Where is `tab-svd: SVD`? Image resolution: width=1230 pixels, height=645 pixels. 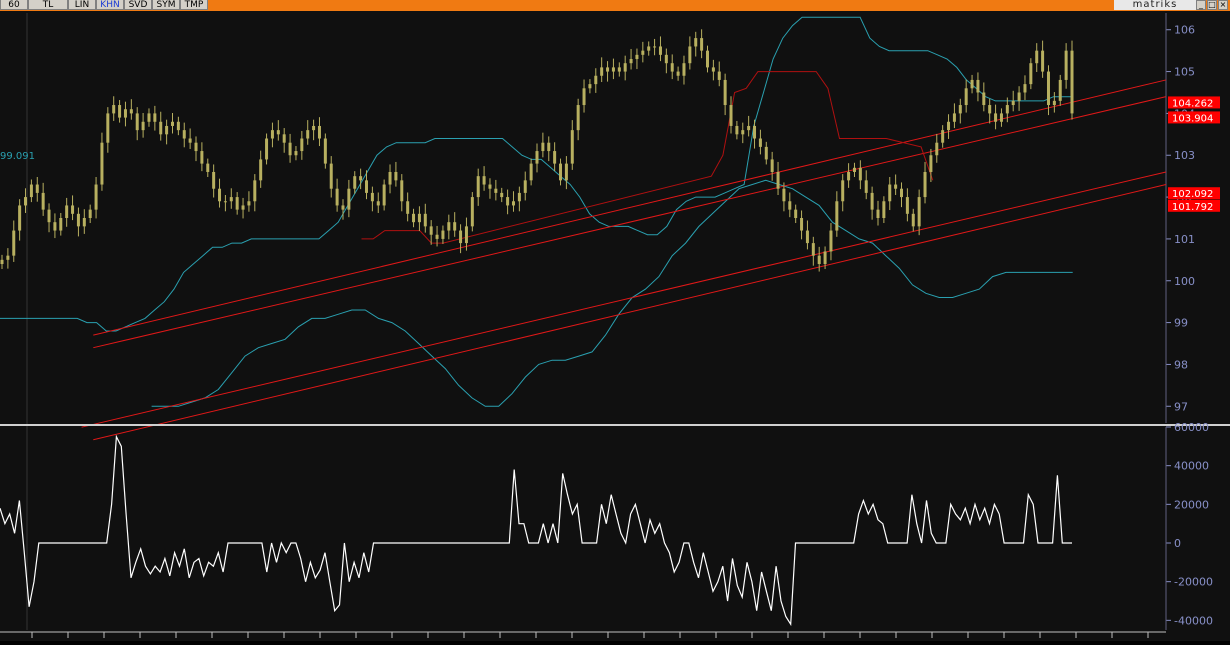 tab-svd: SVD is located at coordinates (138, 5).